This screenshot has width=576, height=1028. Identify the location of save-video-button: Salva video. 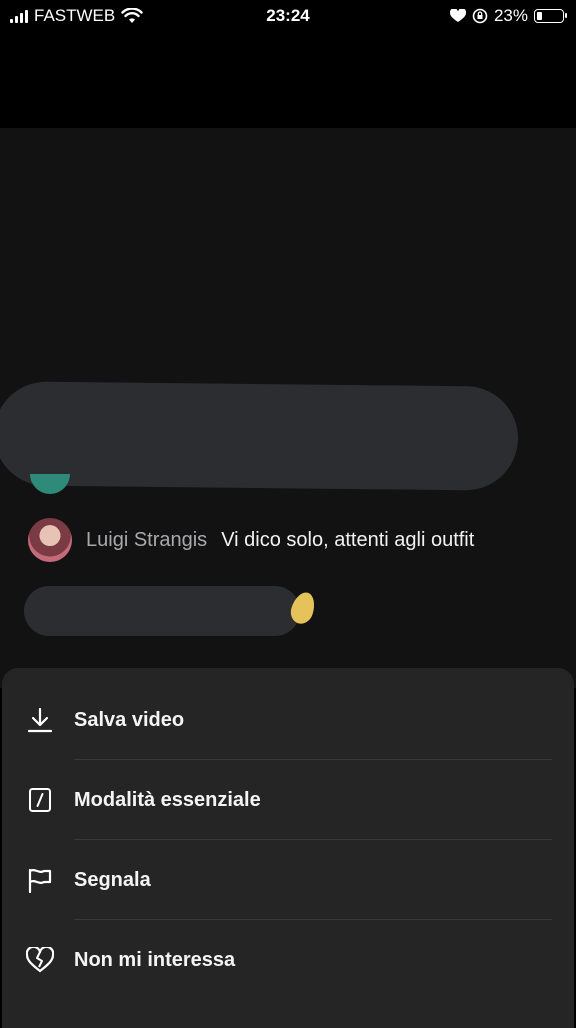
(288, 720).